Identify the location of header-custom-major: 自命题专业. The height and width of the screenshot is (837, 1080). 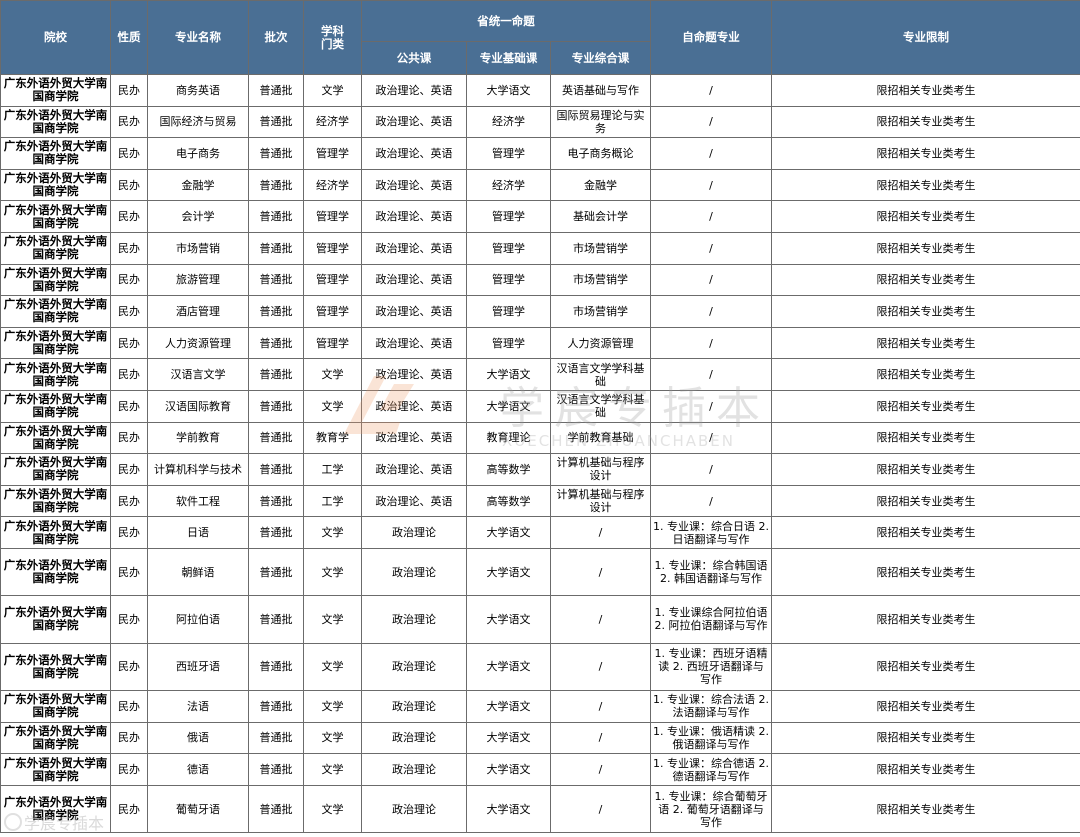
(711, 37).